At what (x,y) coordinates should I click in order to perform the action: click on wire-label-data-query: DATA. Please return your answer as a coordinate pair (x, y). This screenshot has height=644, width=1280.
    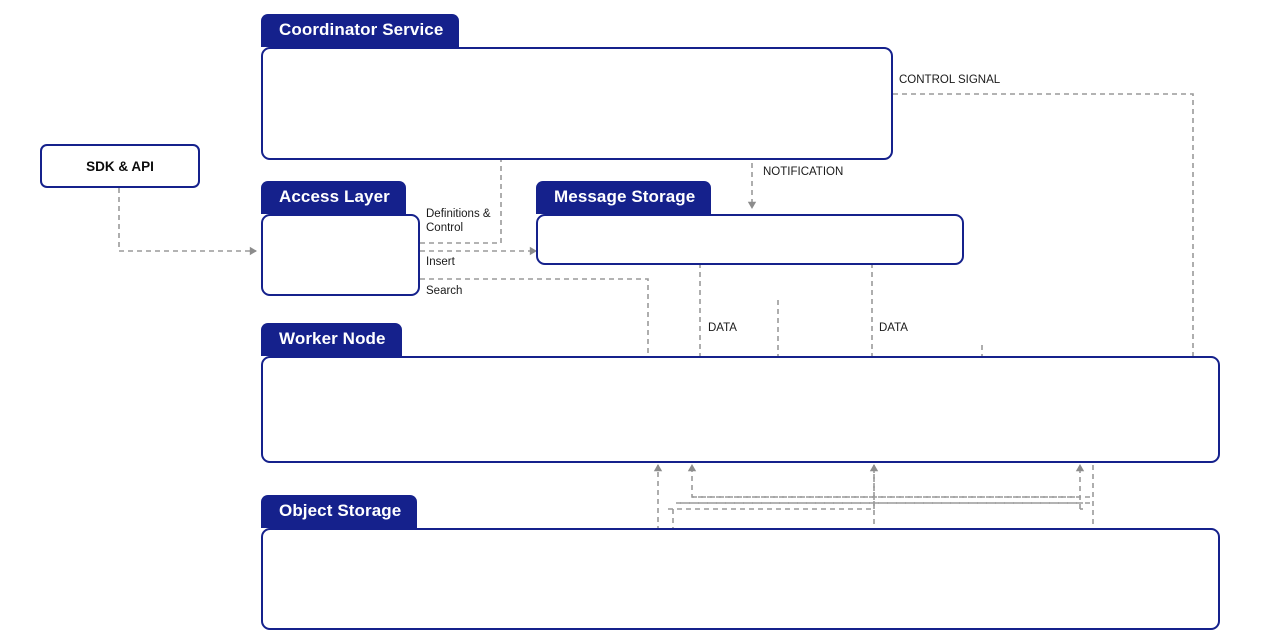
    Looking at the image, I should click on (722, 328).